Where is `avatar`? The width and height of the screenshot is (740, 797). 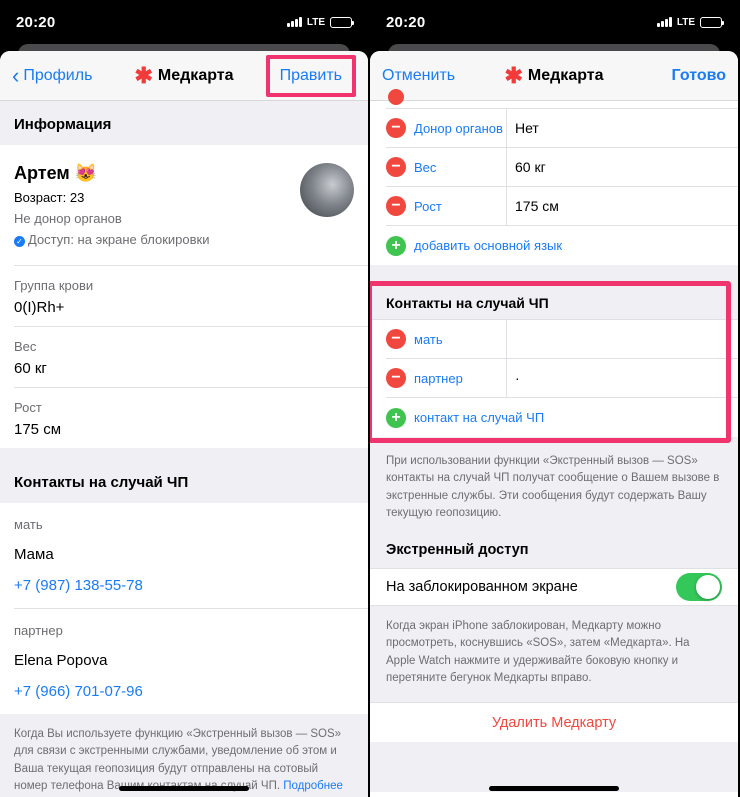
avatar is located at coordinates (327, 190).